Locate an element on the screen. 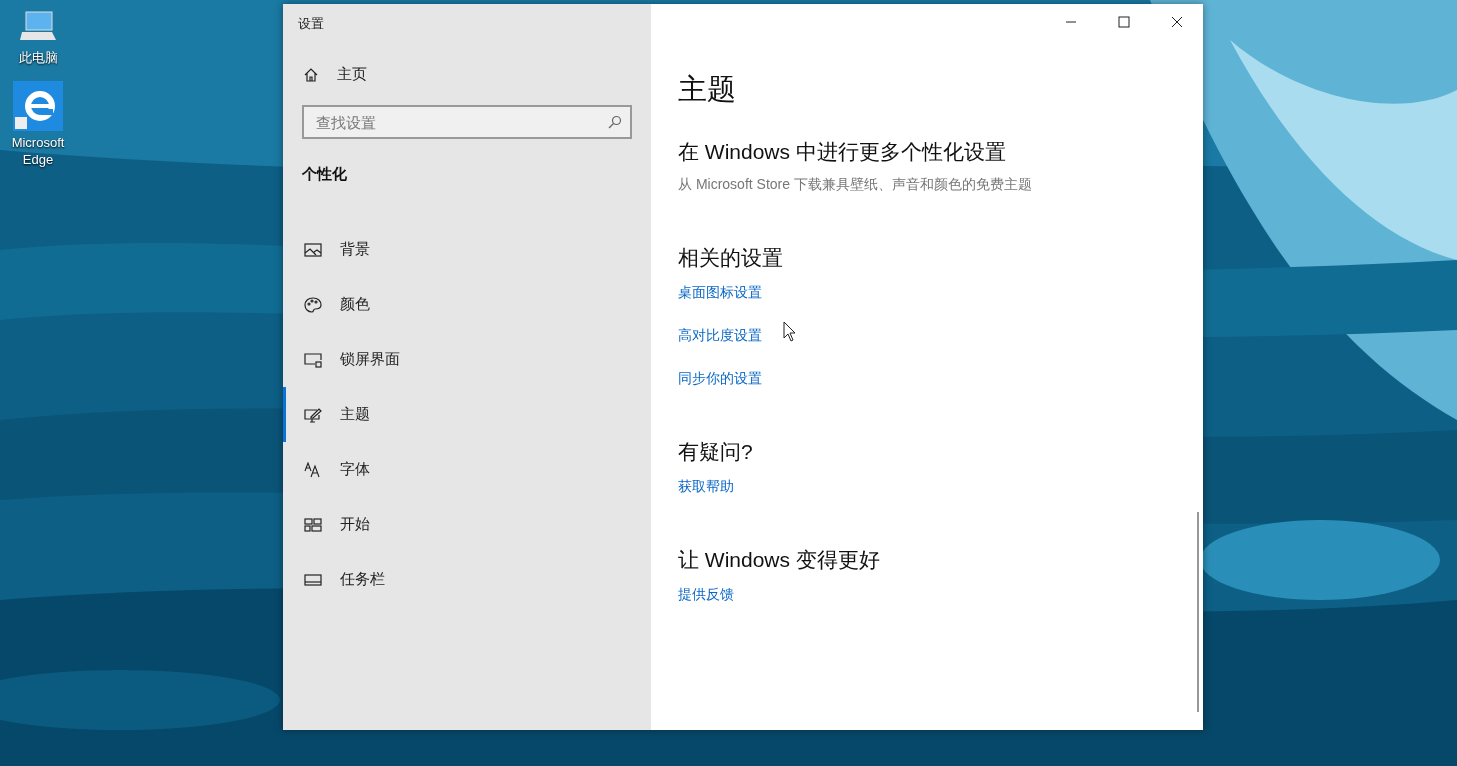 The width and height of the screenshot is (1457, 766). section-heading: 个性化 is located at coordinates (324, 174).